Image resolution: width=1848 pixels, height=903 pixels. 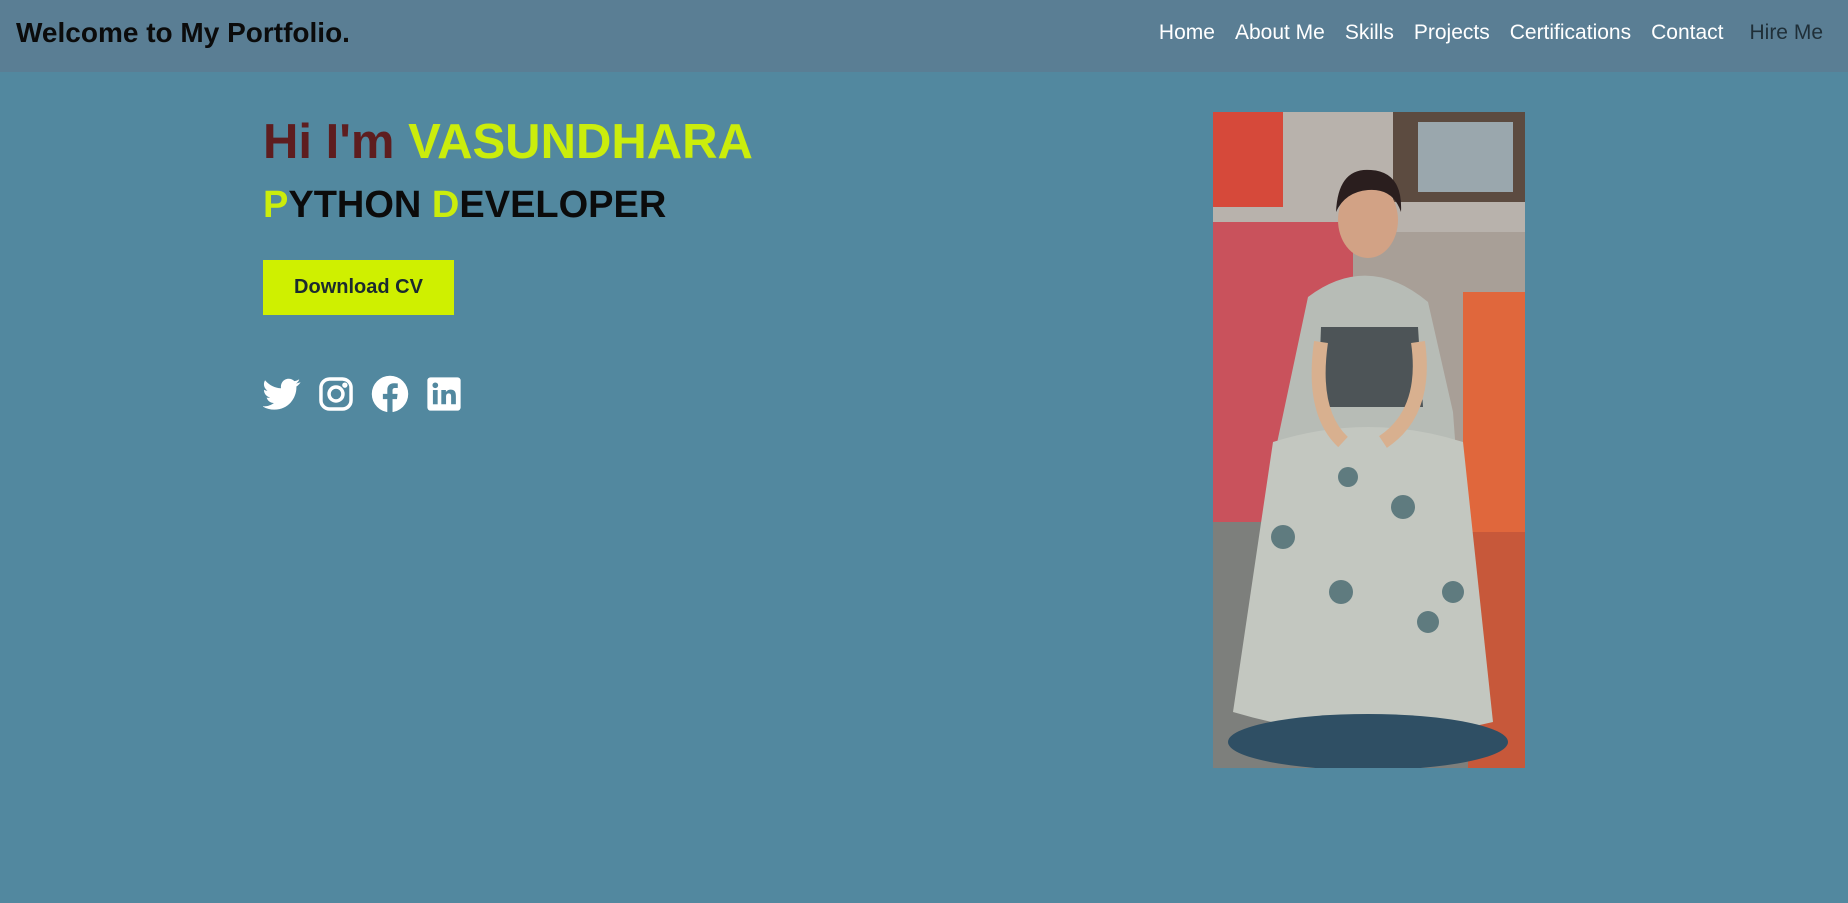 What do you see at coordinates (336, 142) in the screenshot?
I see `greeting-text: Hi I'm` at bounding box center [336, 142].